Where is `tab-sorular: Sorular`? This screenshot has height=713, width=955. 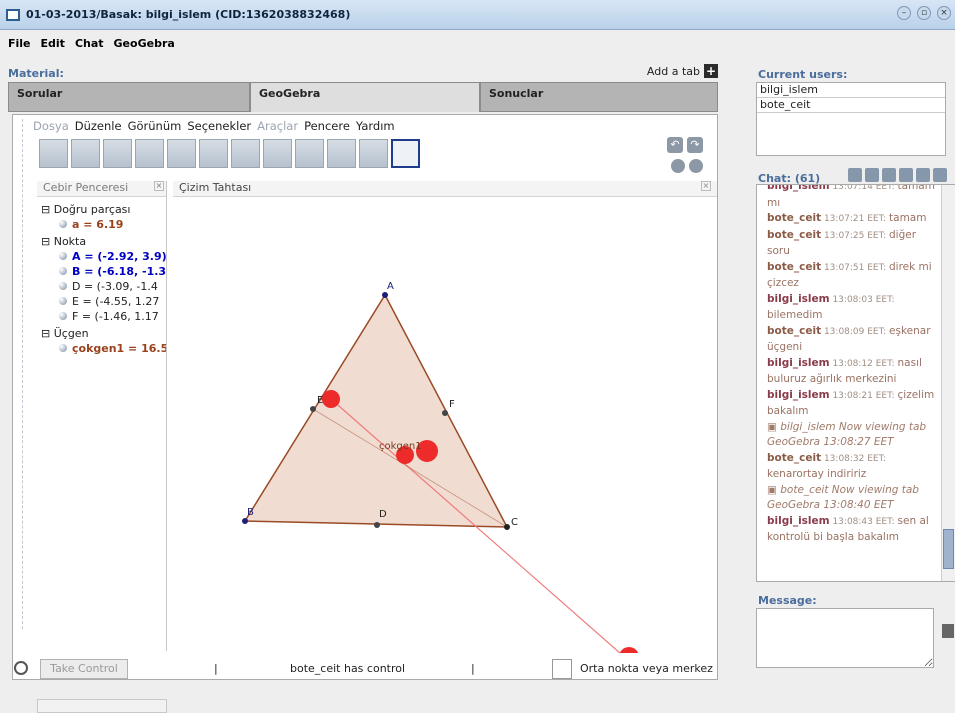 tab-sorular: Sorular is located at coordinates (129, 97).